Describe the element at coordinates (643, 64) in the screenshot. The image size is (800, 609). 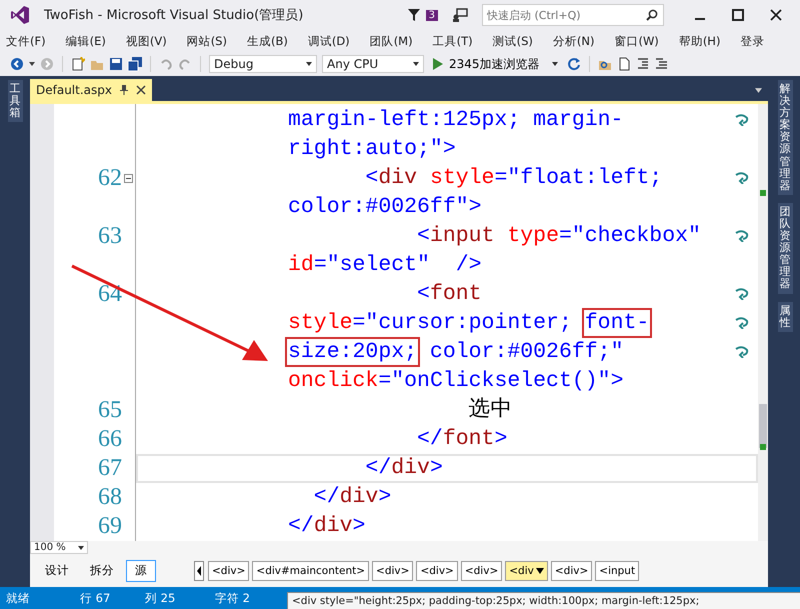
I see `indent-icon` at that location.